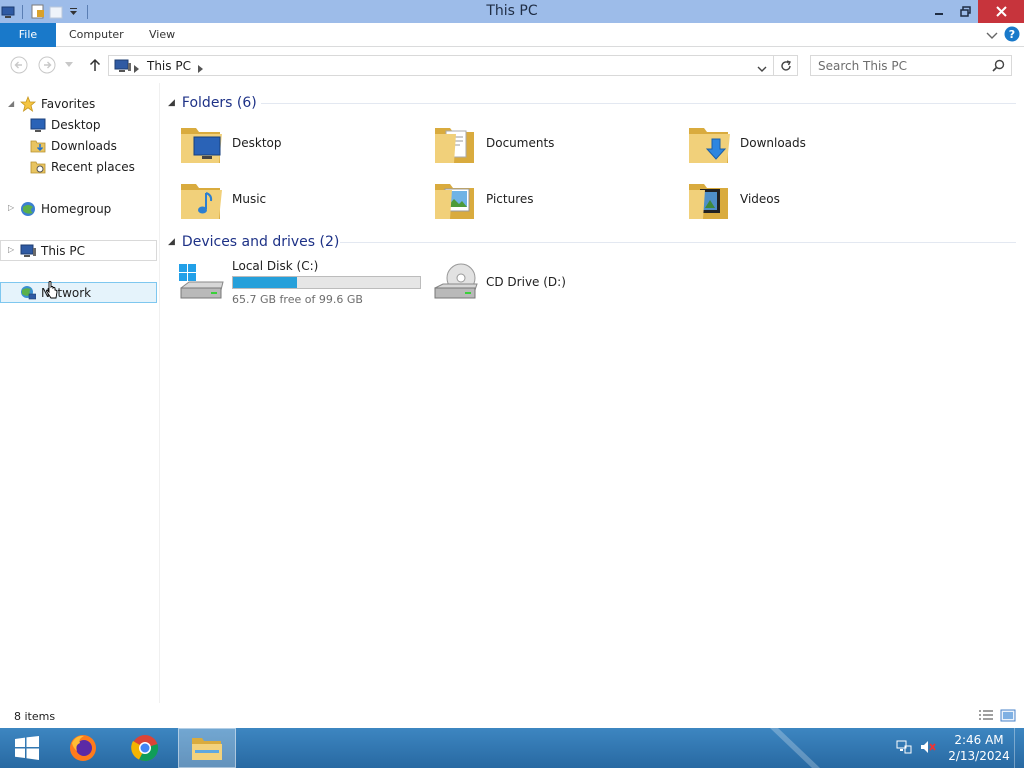 The image size is (1024, 768). I want to click on drive-local-disk-c: Local Disk (C:) 65.7 GB free of 99.6 GB, so click(301, 282).